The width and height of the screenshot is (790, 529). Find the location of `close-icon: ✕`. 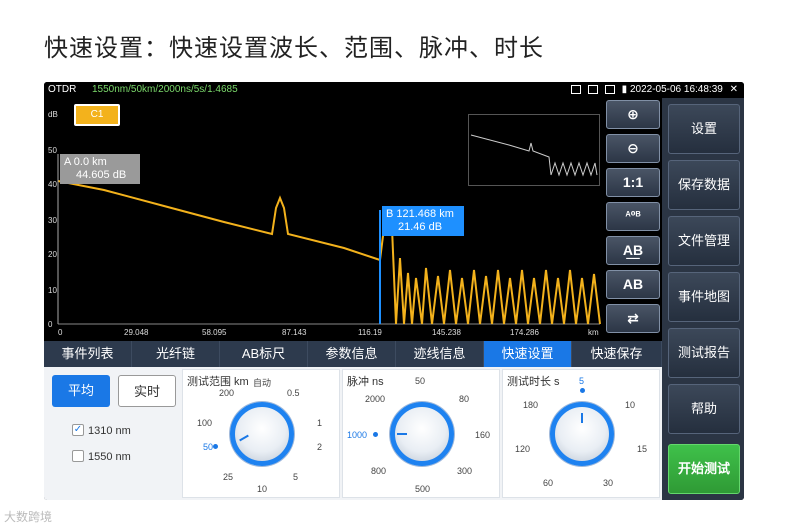

close-icon: ✕ is located at coordinates (734, 89).